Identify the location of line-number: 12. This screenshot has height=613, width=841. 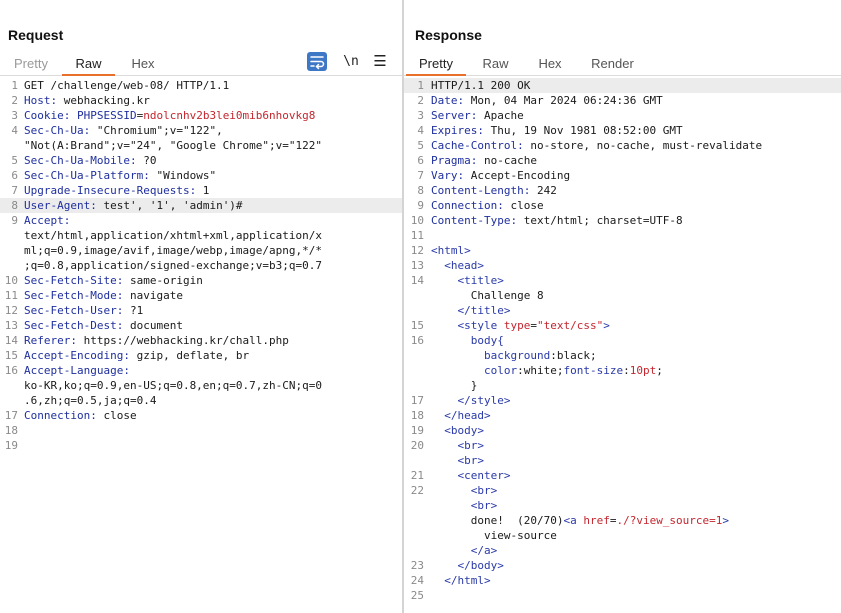
(417, 250).